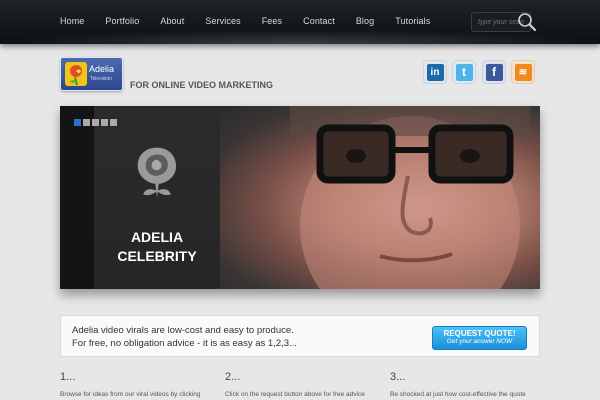  What do you see at coordinates (222, 21) in the screenshot?
I see `nav-services: Services` at bounding box center [222, 21].